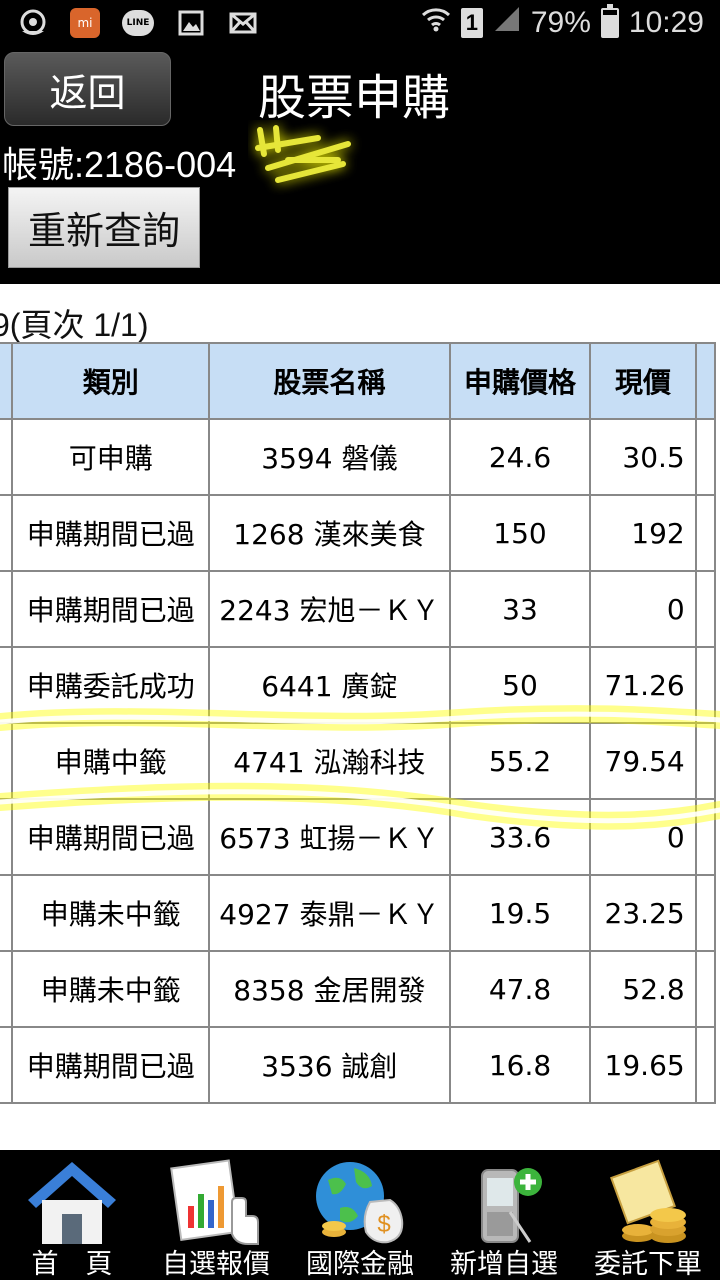 The height and width of the screenshot is (1280, 720). Describe the element at coordinates (507, 23) in the screenshot. I see `signal-icon` at that location.